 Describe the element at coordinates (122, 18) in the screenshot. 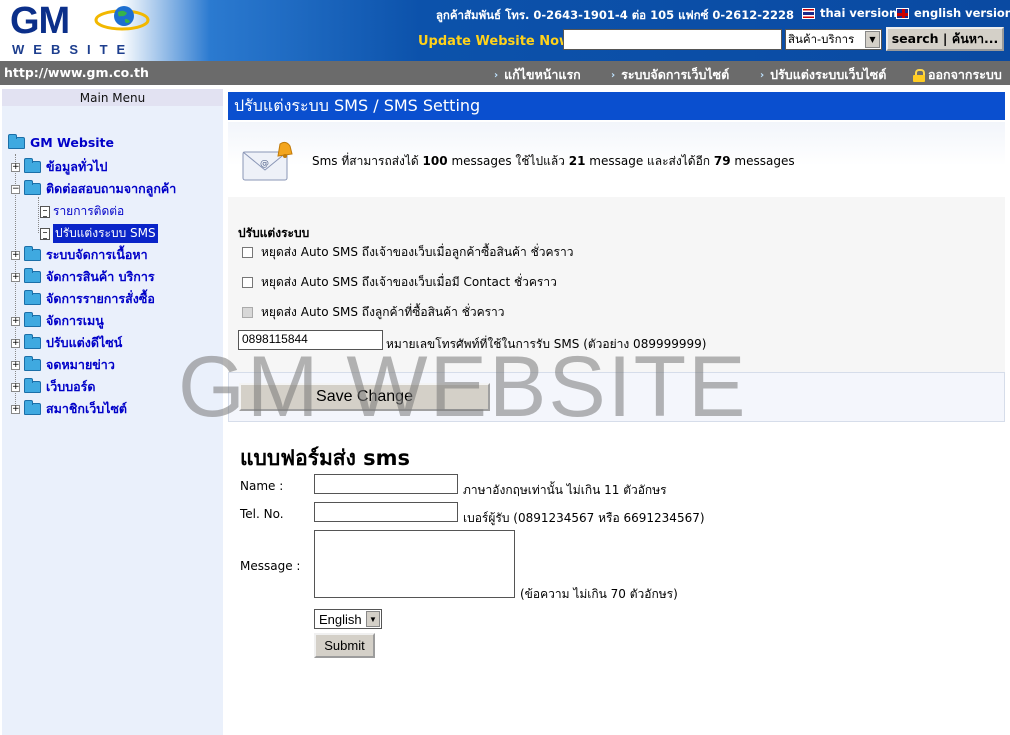

I see `globe-icon` at that location.